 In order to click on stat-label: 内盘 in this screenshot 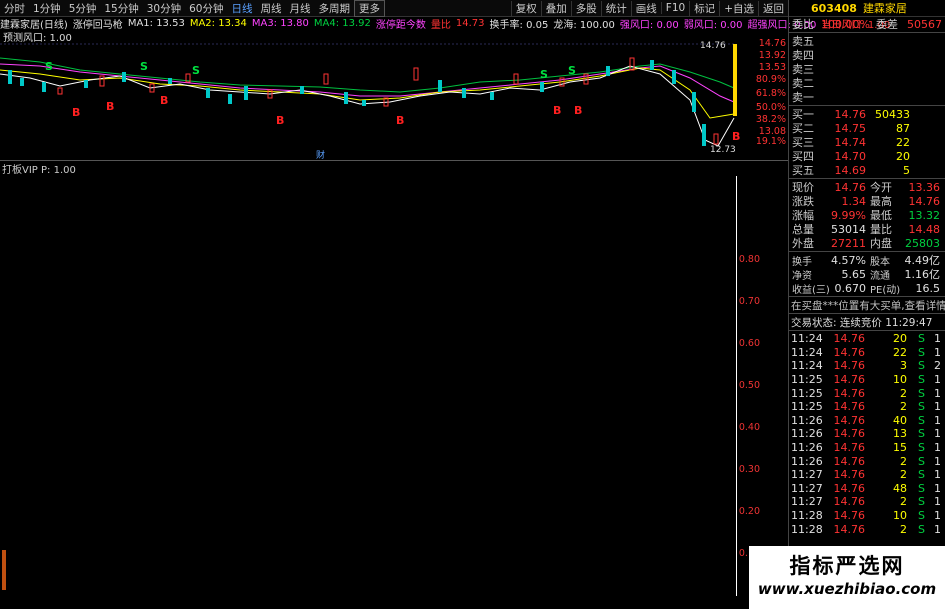, I will do `click(881, 243)`.